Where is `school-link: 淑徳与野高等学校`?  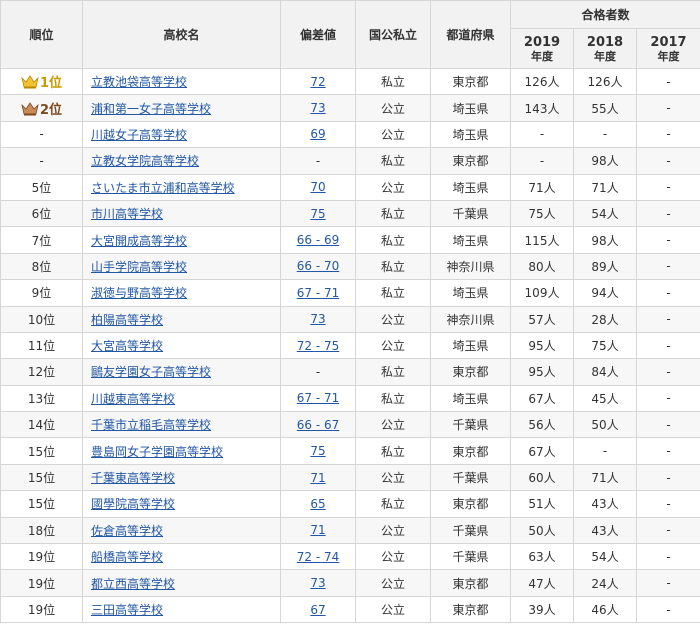 school-link: 淑徳与野高等学校 is located at coordinates (139, 293).